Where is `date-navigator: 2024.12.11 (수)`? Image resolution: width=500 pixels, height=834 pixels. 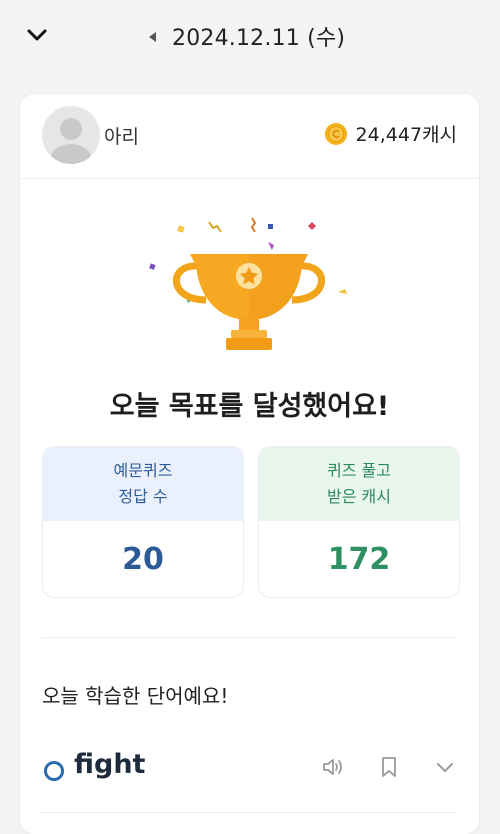 date-navigator: 2024.12.11 (수) is located at coordinates (245, 36).